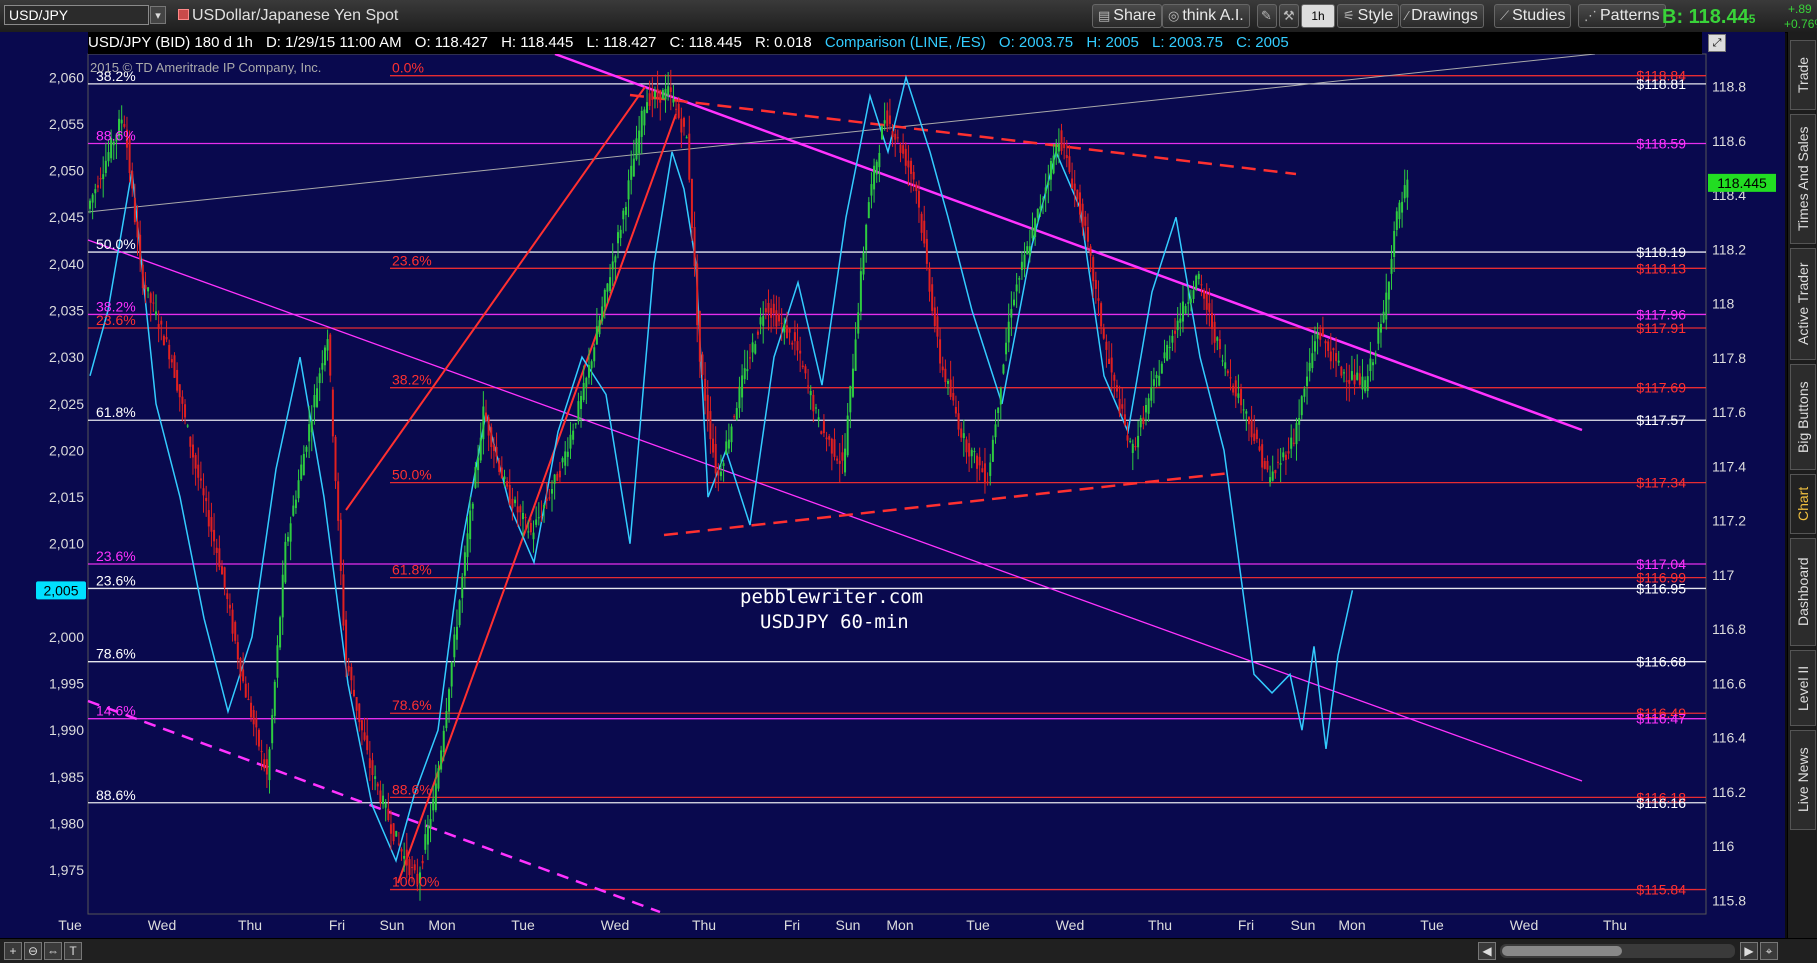  What do you see at coordinates (1803, 179) in the screenshot?
I see `tab-times-and-sales: Times And Sales` at bounding box center [1803, 179].